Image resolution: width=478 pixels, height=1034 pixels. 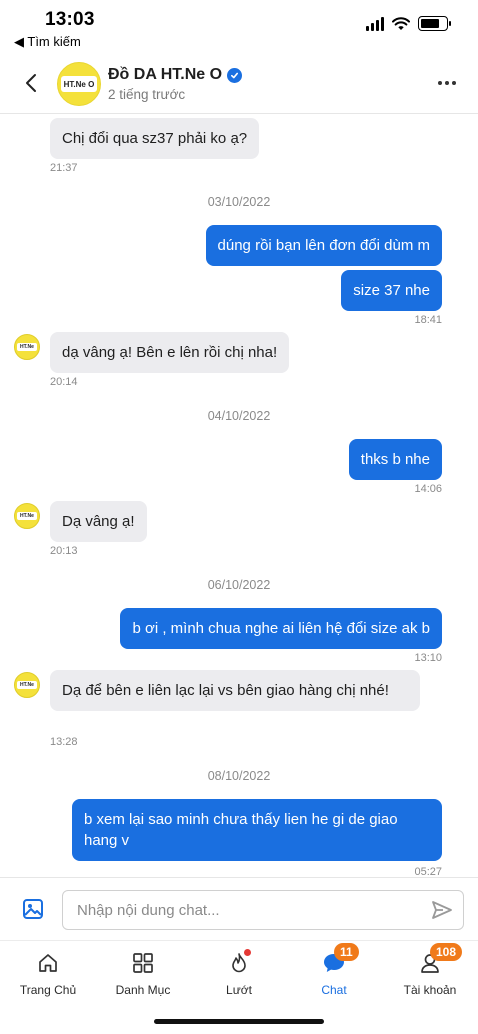 I want to click on shop-name: Đồ DA HT.Ne O, so click(x=165, y=74).